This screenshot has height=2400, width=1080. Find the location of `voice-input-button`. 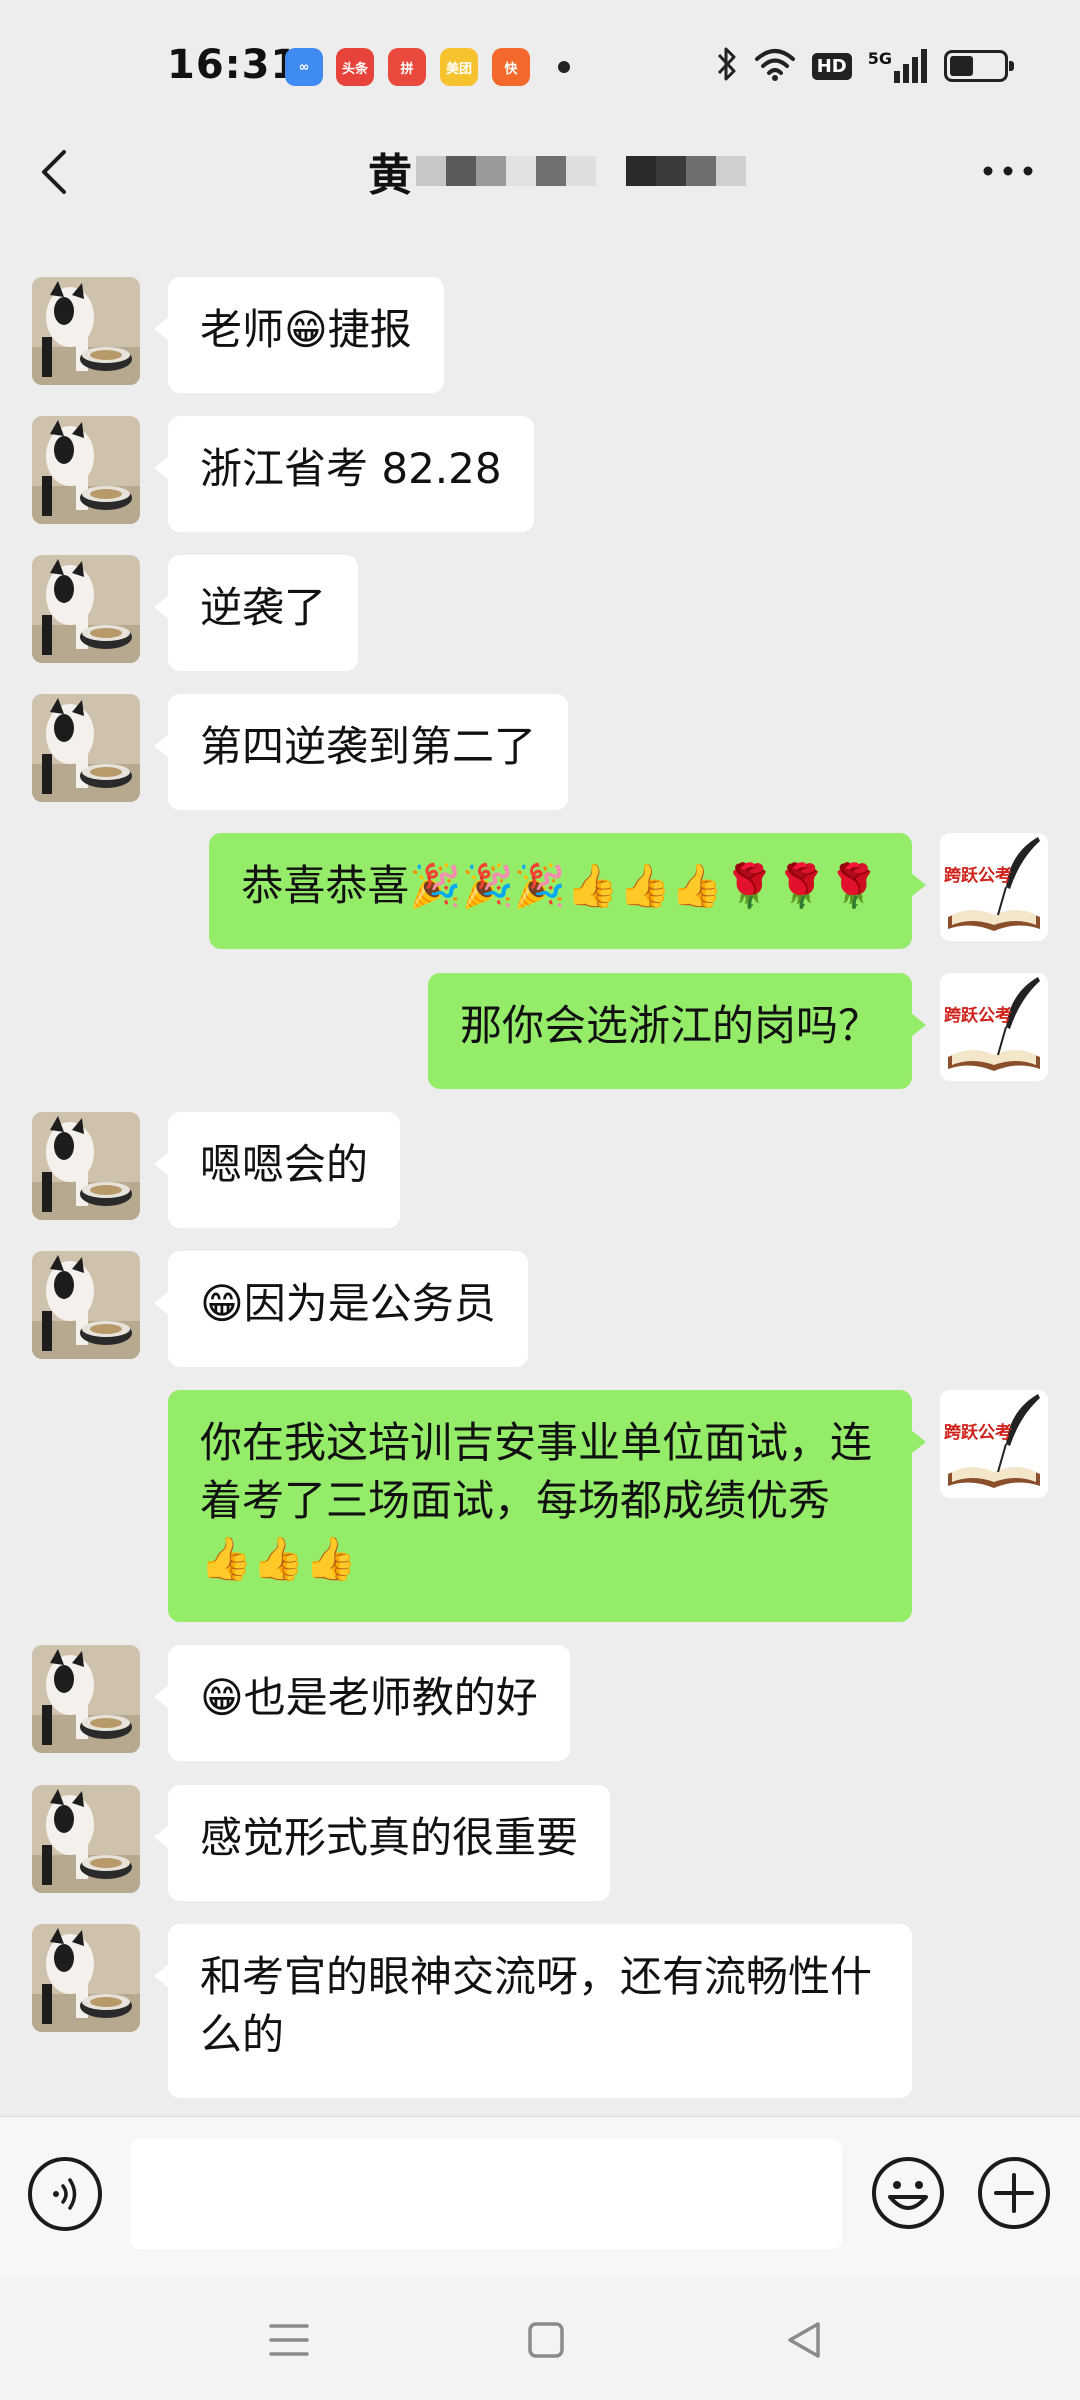

voice-input-button is located at coordinates (65, 2194).